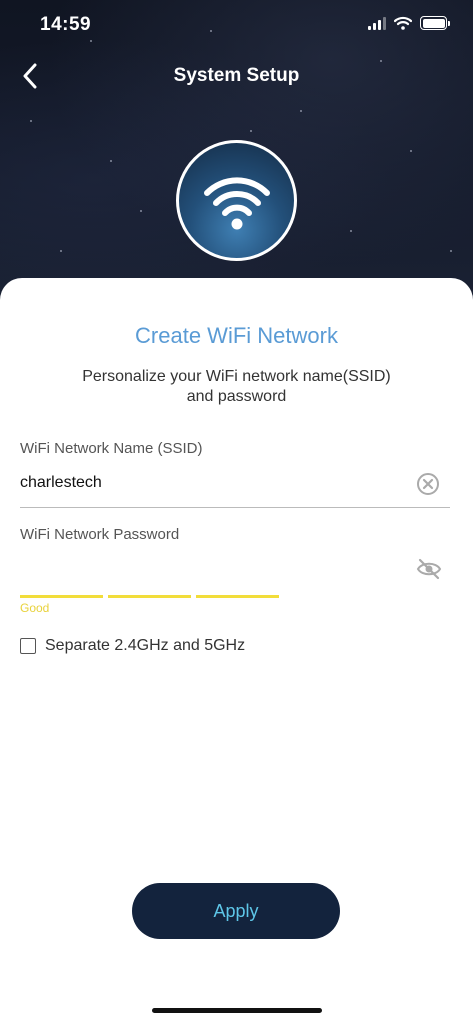 This screenshot has height=1024, width=473. I want to click on separate-bands-toggle: Separate 2.4GHz and 5GHz, so click(132, 646).